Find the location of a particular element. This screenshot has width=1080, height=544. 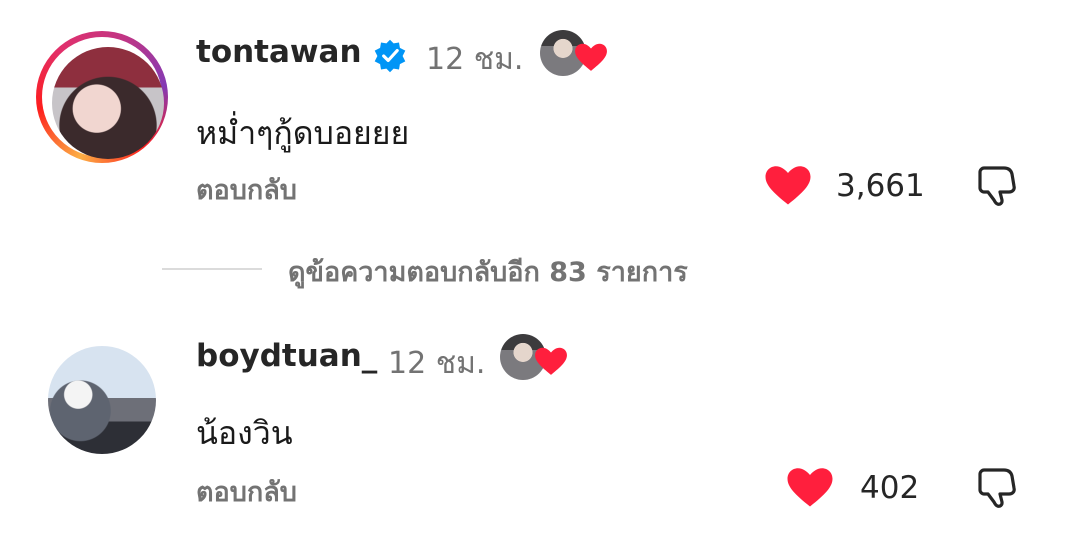

story-ring is located at coordinates (102, 97).